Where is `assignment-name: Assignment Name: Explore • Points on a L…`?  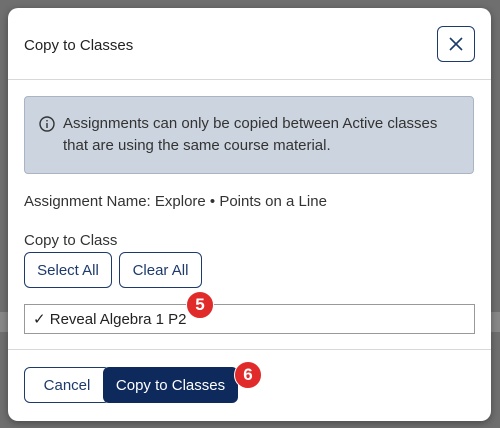 assignment-name: Assignment Name: Explore • Points on a L… is located at coordinates (175, 201).